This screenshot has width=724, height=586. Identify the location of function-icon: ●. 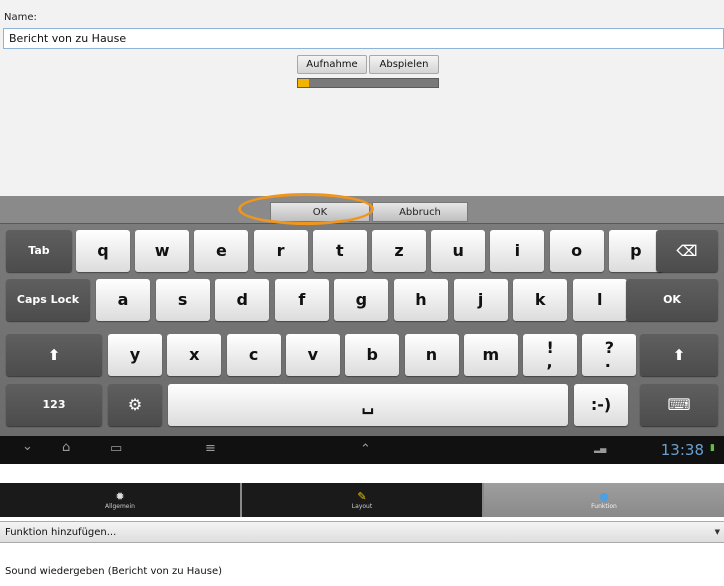
(604, 496).